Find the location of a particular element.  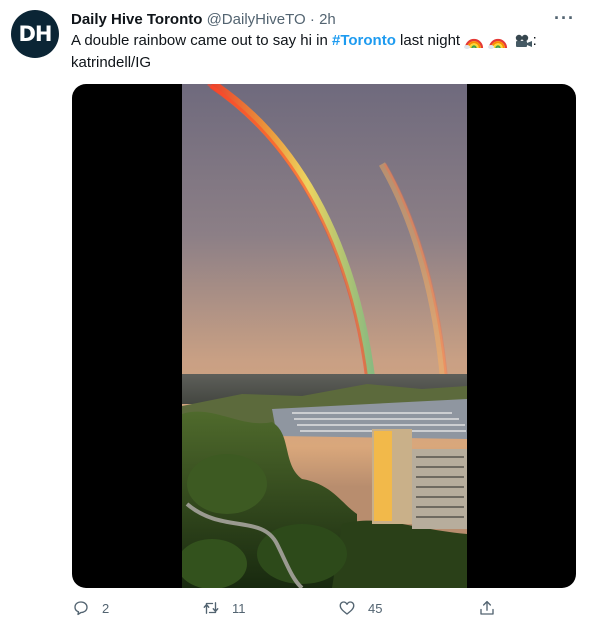

reply-count: 2 is located at coordinates (106, 608).